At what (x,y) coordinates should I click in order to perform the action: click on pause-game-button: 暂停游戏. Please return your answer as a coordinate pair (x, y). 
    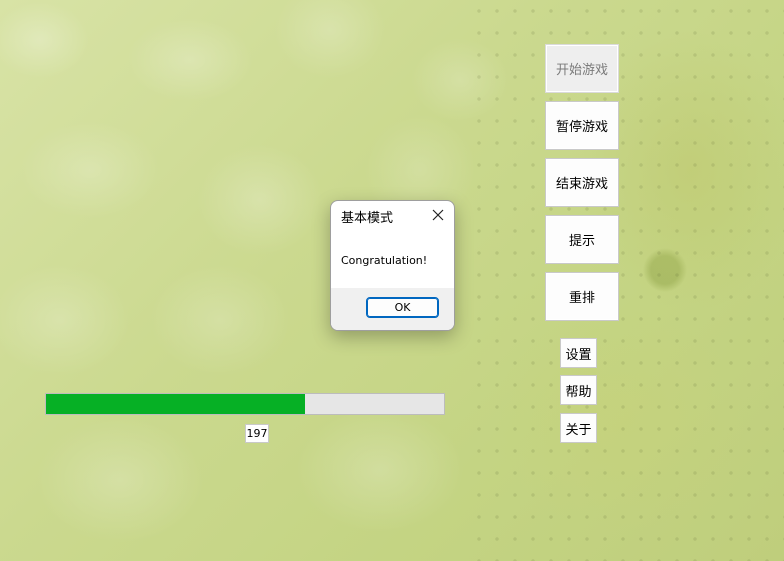
    Looking at the image, I should click on (582, 125).